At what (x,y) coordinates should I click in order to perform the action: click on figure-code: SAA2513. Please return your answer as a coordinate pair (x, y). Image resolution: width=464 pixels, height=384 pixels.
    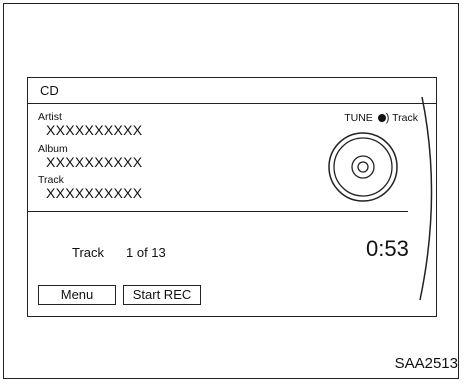
    Looking at the image, I should click on (426, 363).